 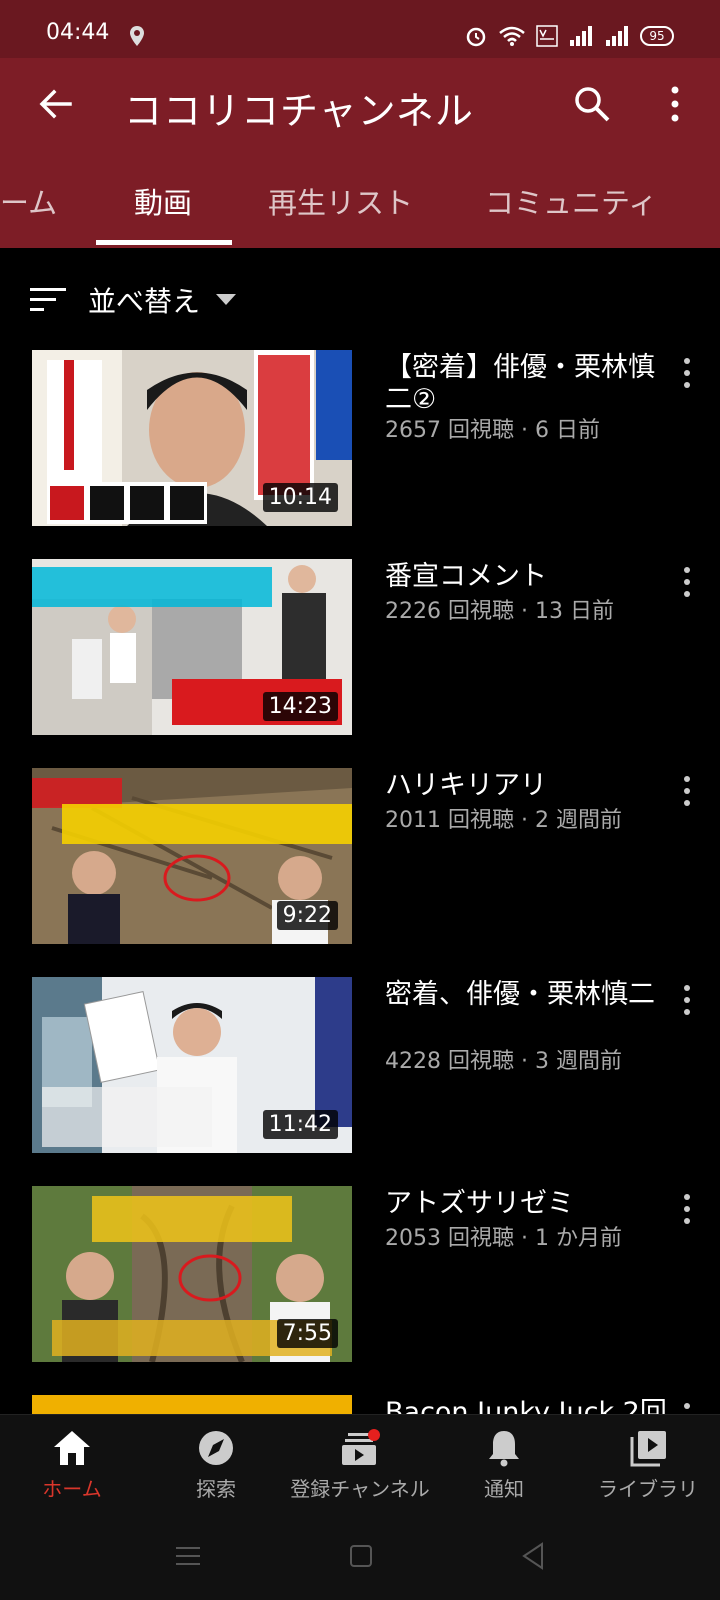 I want to click on video-thumbnail: 11:42, so click(x=192, y=1065).